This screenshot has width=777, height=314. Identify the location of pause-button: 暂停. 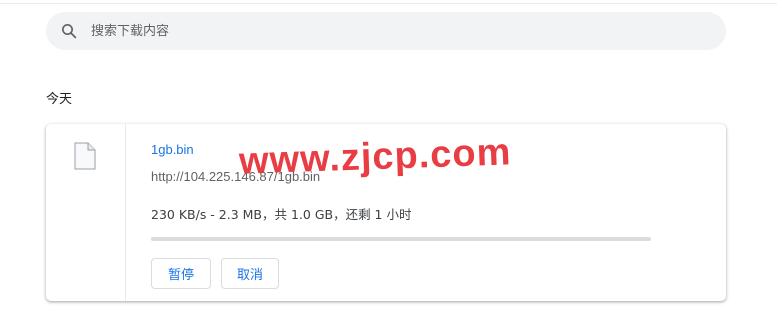
(181, 273).